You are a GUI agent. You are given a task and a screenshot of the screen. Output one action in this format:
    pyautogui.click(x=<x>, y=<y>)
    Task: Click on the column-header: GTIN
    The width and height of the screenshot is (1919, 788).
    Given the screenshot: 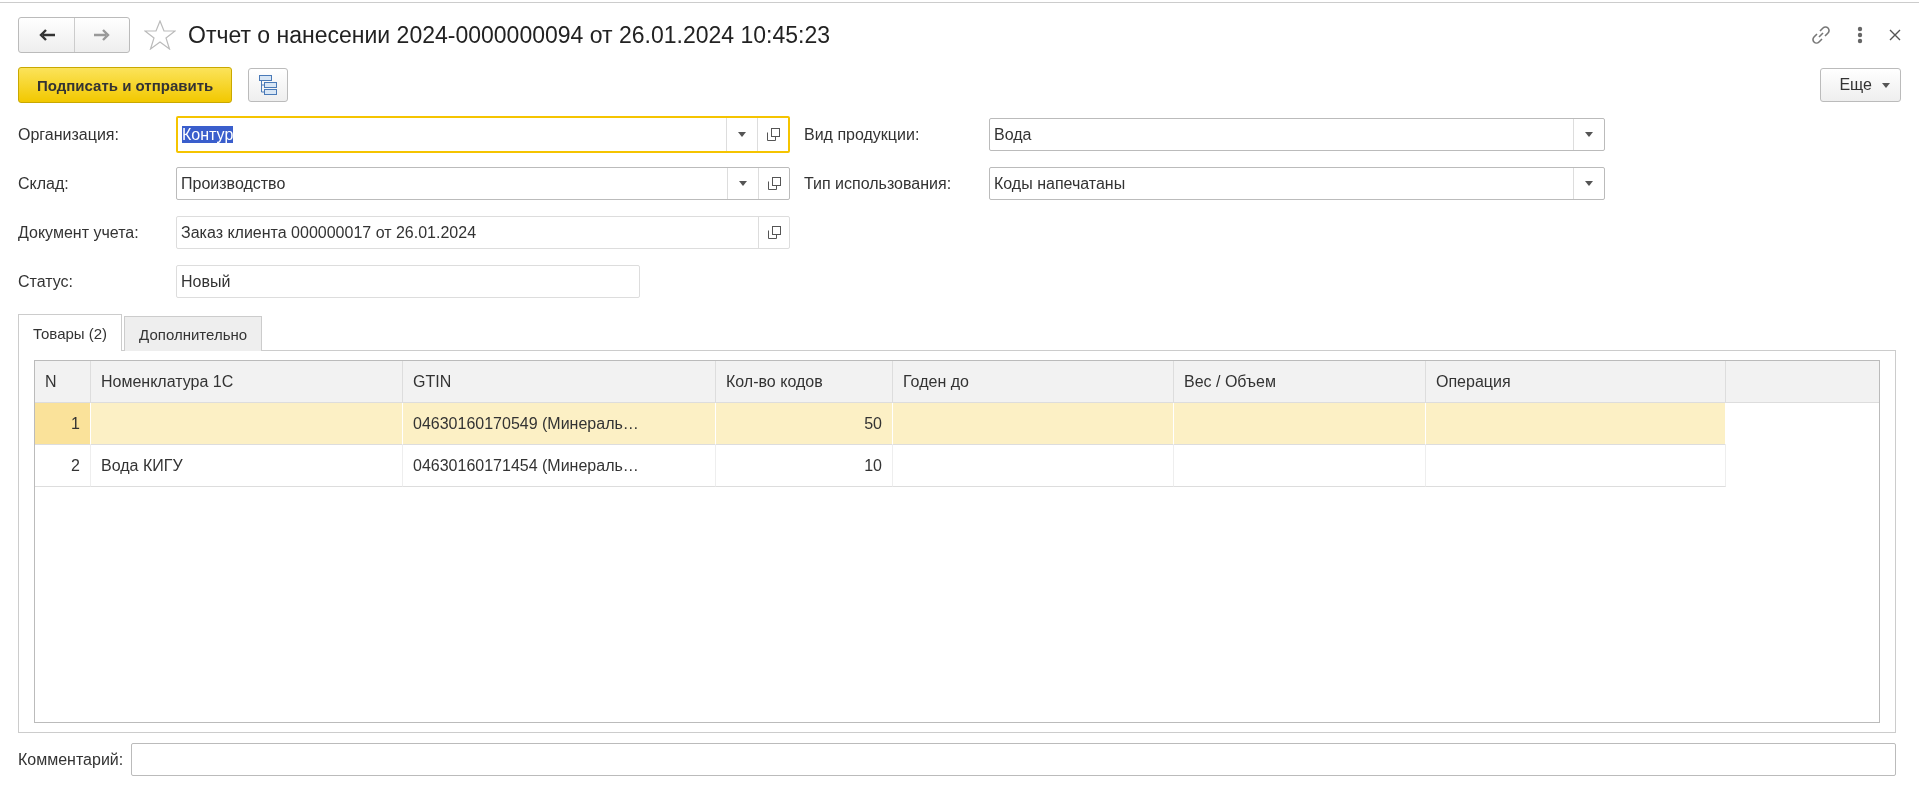 What is the action you would take?
    pyautogui.click(x=559, y=382)
    